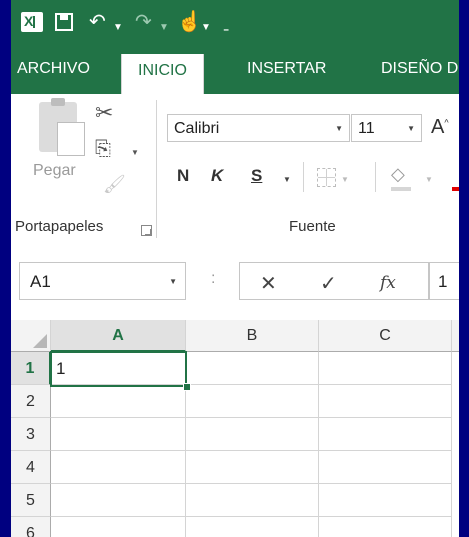  What do you see at coordinates (440, 127) in the screenshot?
I see `increase-font-size-icon: A^` at bounding box center [440, 127].